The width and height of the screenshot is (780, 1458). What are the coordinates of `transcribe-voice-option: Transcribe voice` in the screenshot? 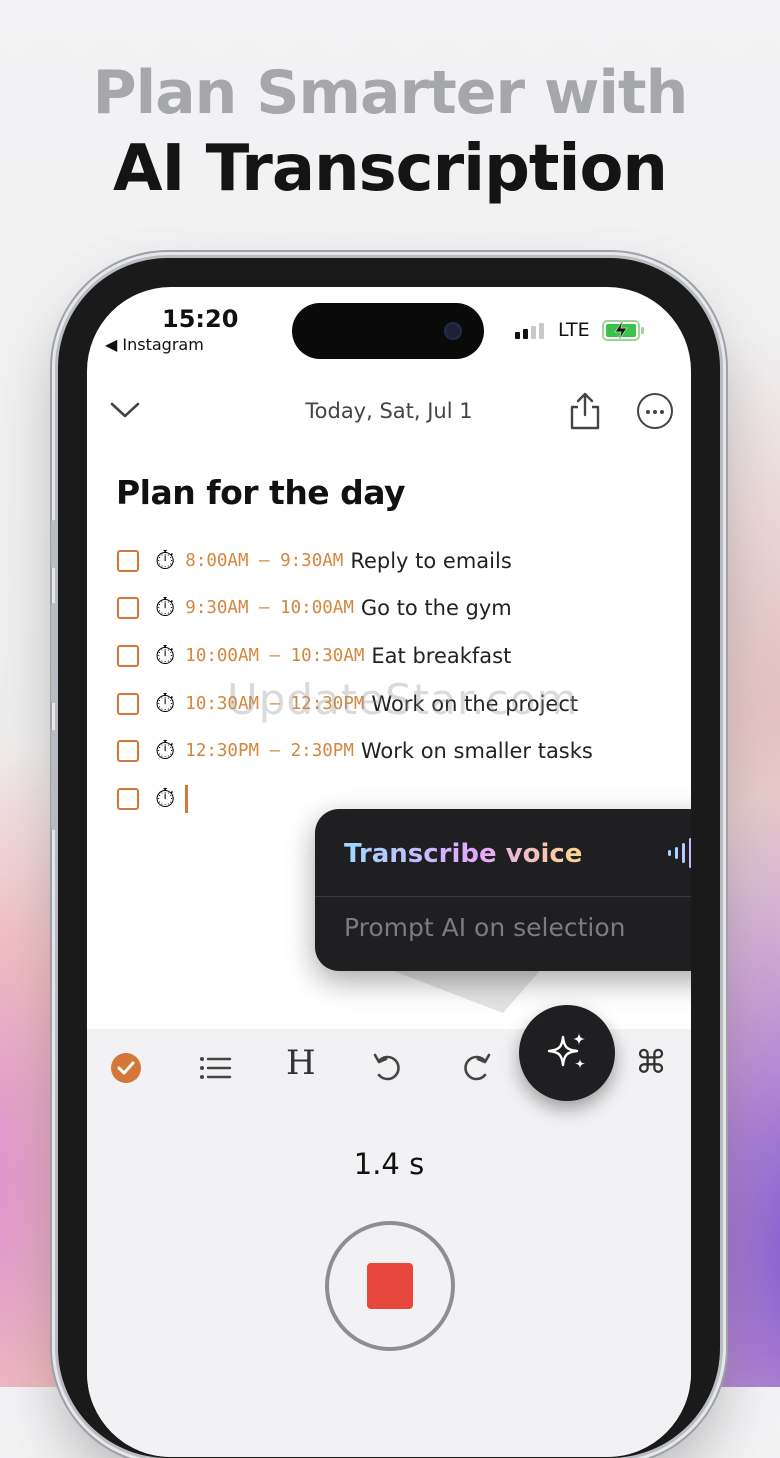 It's located at (503, 849).